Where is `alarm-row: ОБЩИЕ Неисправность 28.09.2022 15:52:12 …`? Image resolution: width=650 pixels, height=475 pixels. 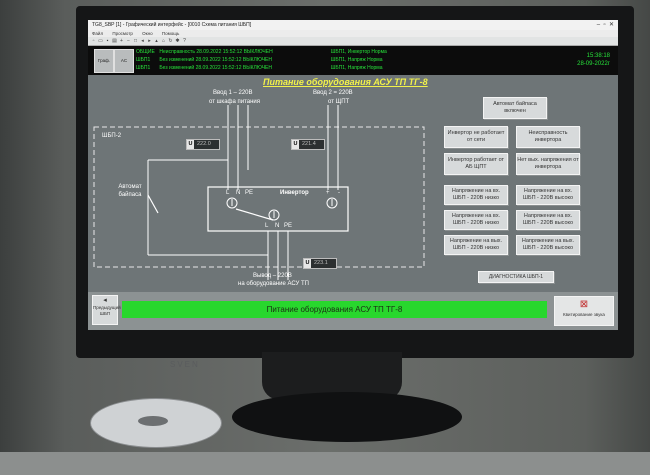 alarm-row: ОБЩИЕ Неисправность 28.09.2022 15:52:12 … is located at coordinates (346, 52).